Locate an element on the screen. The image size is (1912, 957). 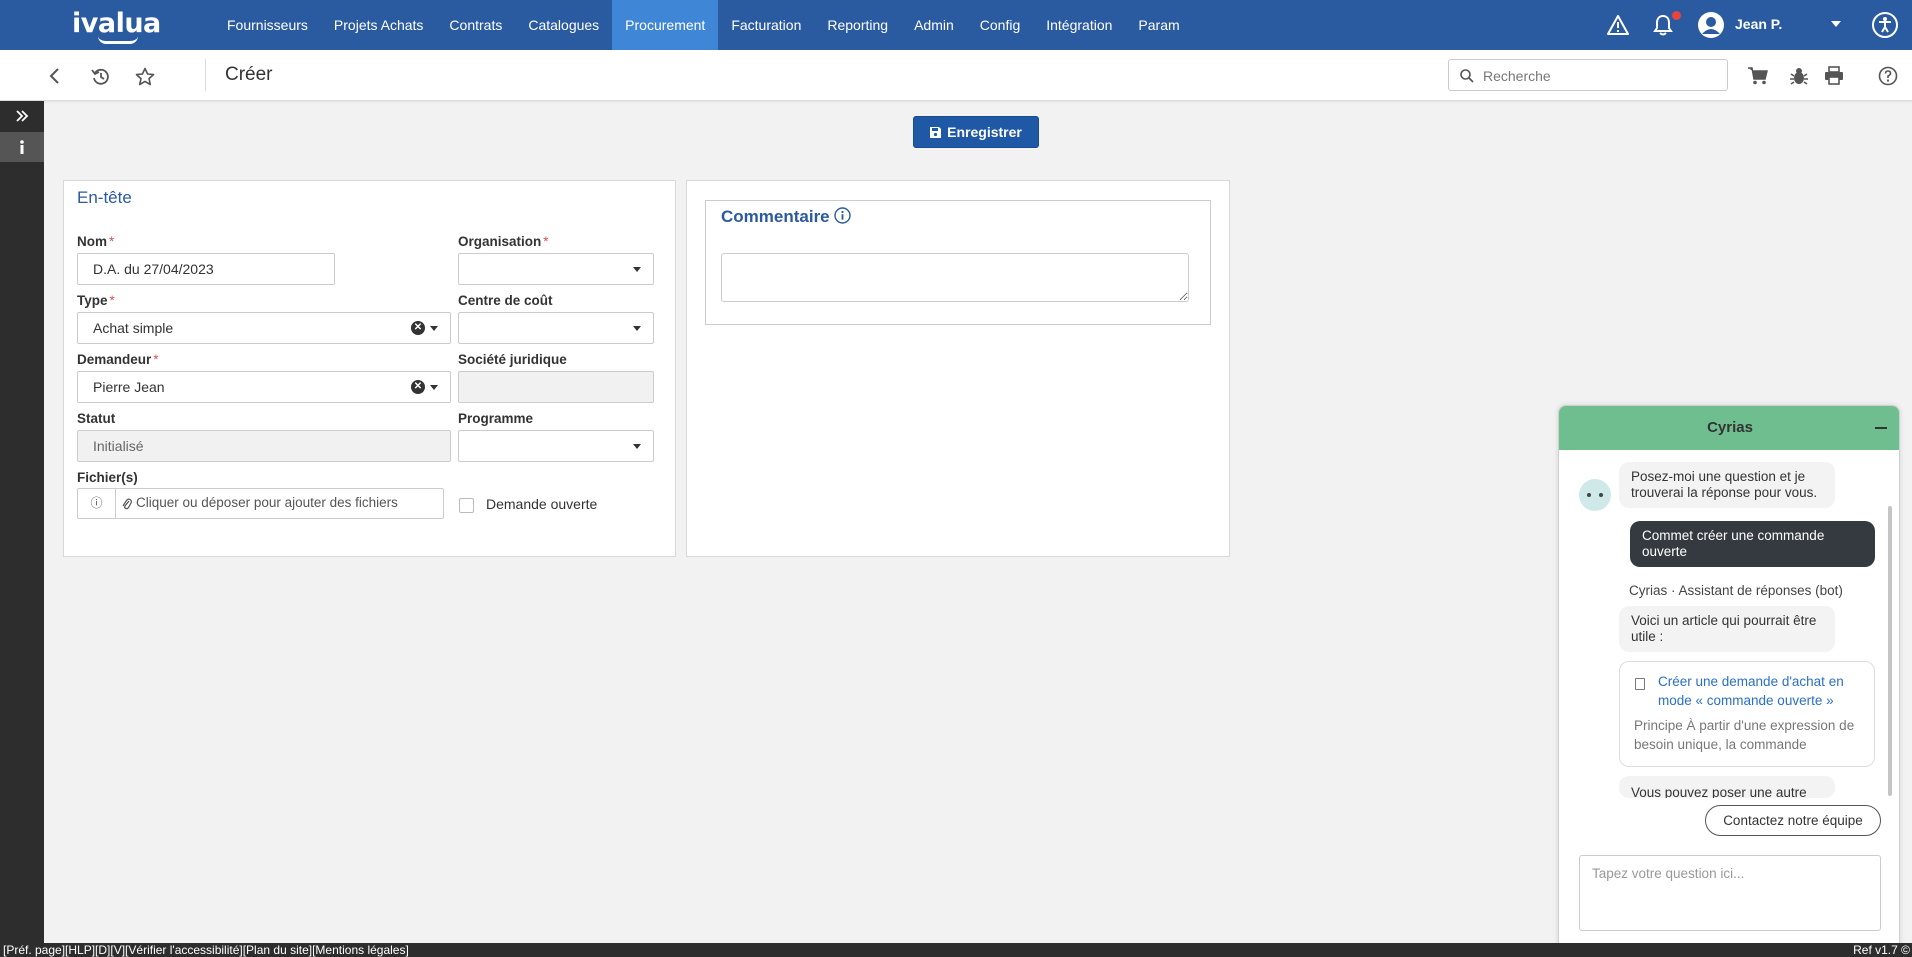
minimize-icon is located at coordinates (1881, 428).